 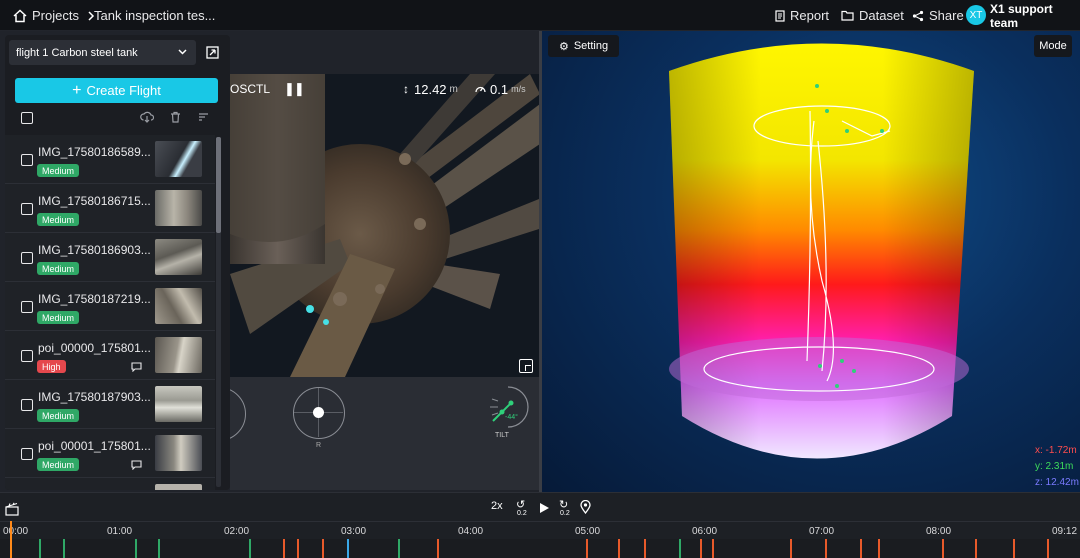 What do you see at coordinates (182, 52) in the screenshot?
I see `chevron-down-icon` at bounding box center [182, 52].